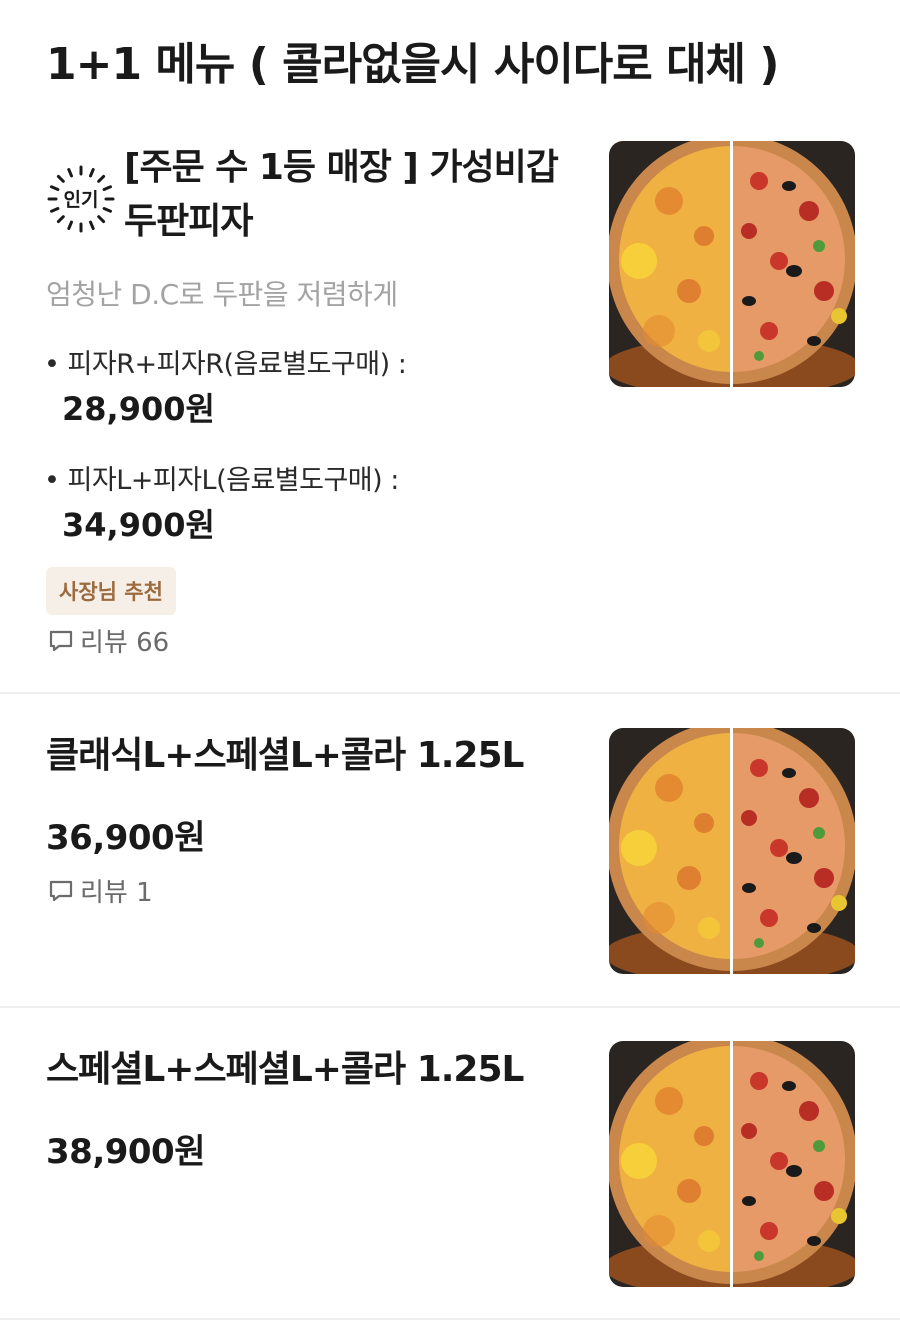 The width and height of the screenshot is (900, 1320). Describe the element at coordinates (116, 893) in the screenshot. I see `review-label: 리뷰 1` at that location.